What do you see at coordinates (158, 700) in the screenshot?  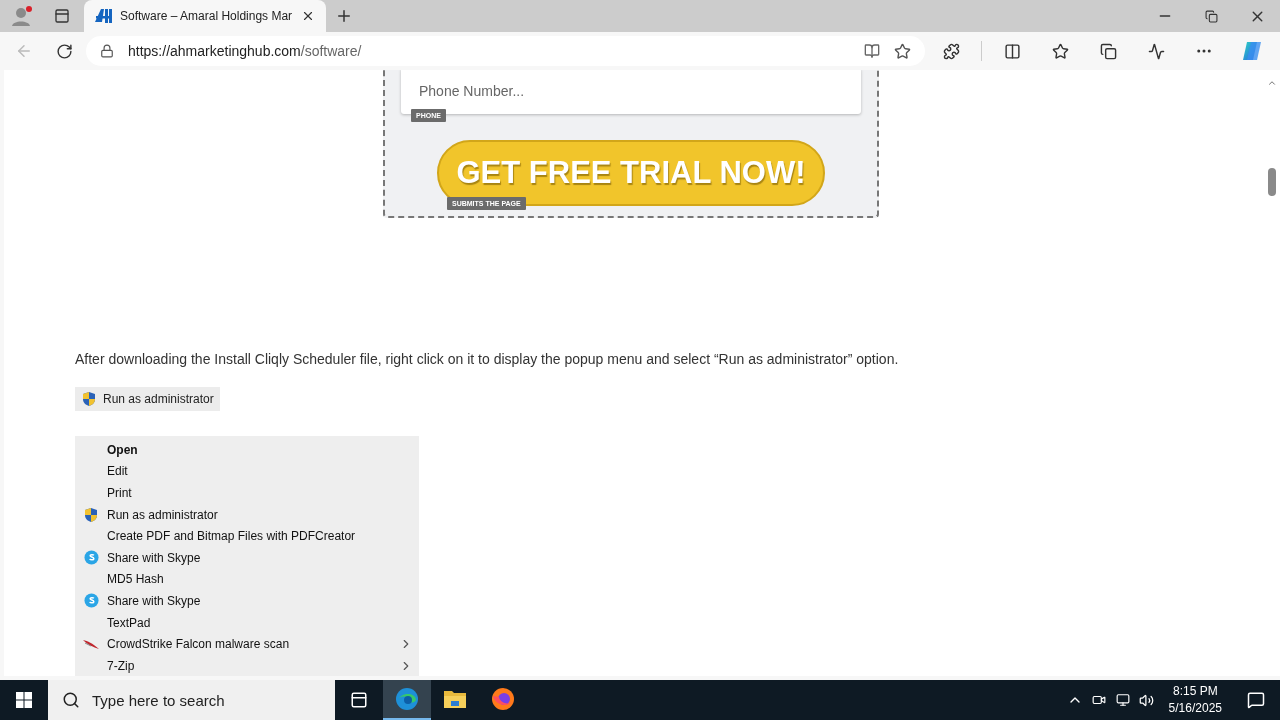 I see `search-placeholder: Type here to search` at bounding box center [158, 700].